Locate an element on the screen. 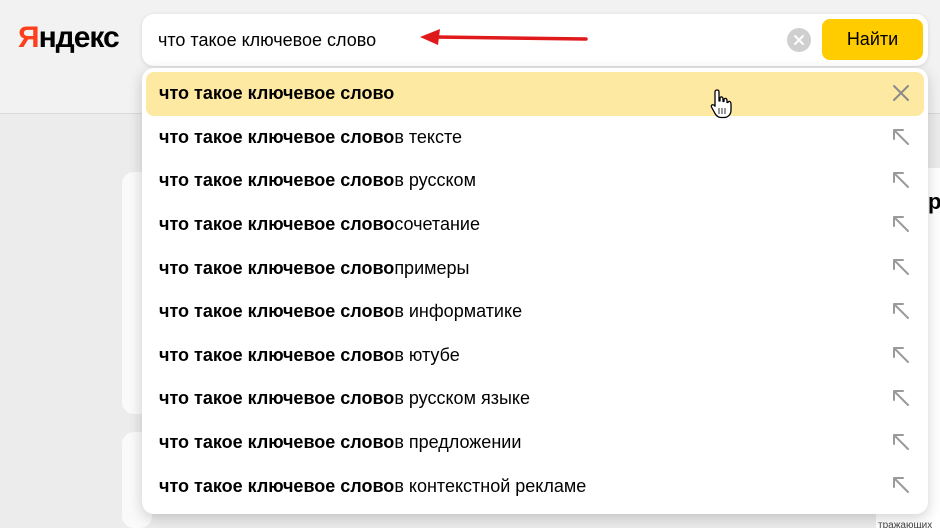 Image resolution: width=940 pixels, height=528 pixels. suggestion-rest-text: в тексте is located at coordinates (428, 136).